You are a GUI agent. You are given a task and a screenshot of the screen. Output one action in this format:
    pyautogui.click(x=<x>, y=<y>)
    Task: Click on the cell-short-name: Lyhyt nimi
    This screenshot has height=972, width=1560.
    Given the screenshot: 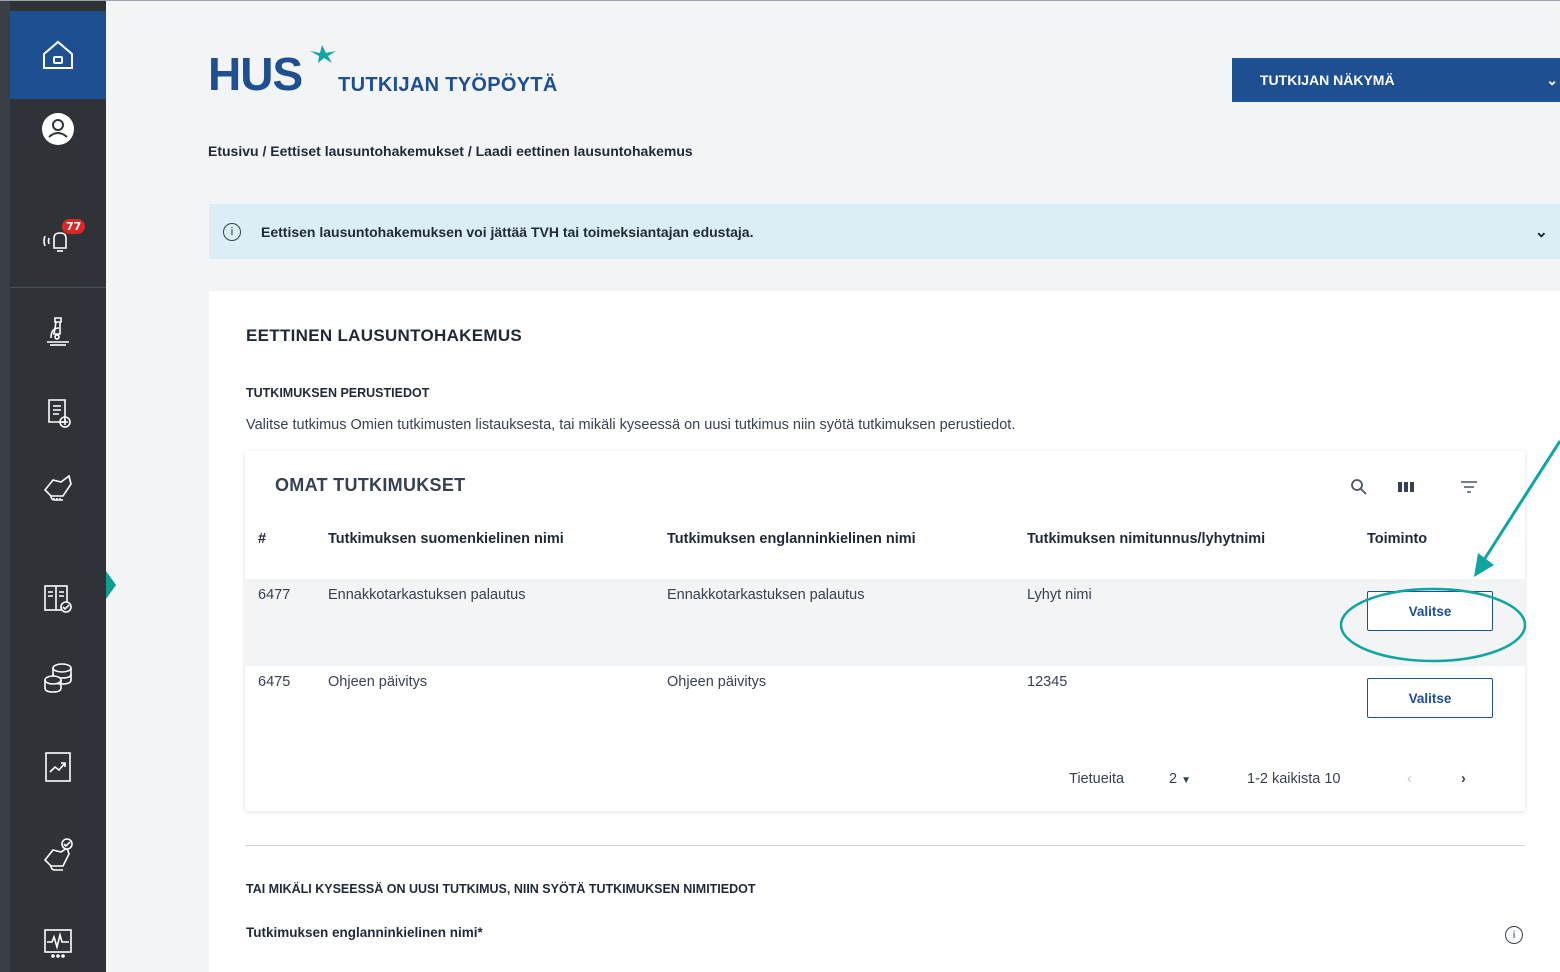 What is the action you would take?
    pyautogui.click(x=1059, y=595)
    